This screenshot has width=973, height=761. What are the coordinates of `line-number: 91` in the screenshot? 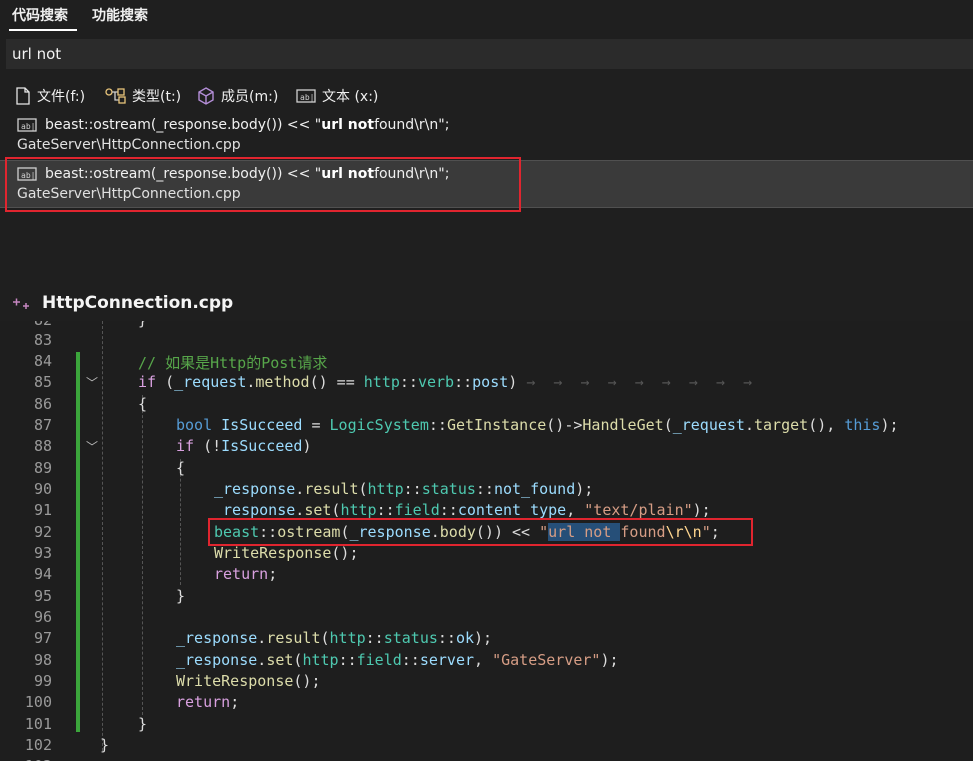 It's located at (42, 510).